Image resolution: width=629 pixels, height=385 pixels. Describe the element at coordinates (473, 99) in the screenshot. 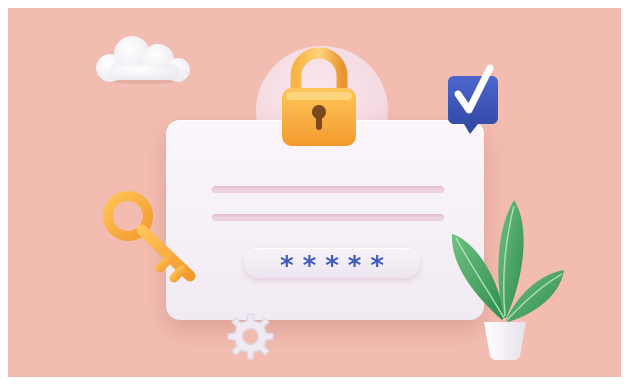

I see `checkmark-badge-icon` at that location.